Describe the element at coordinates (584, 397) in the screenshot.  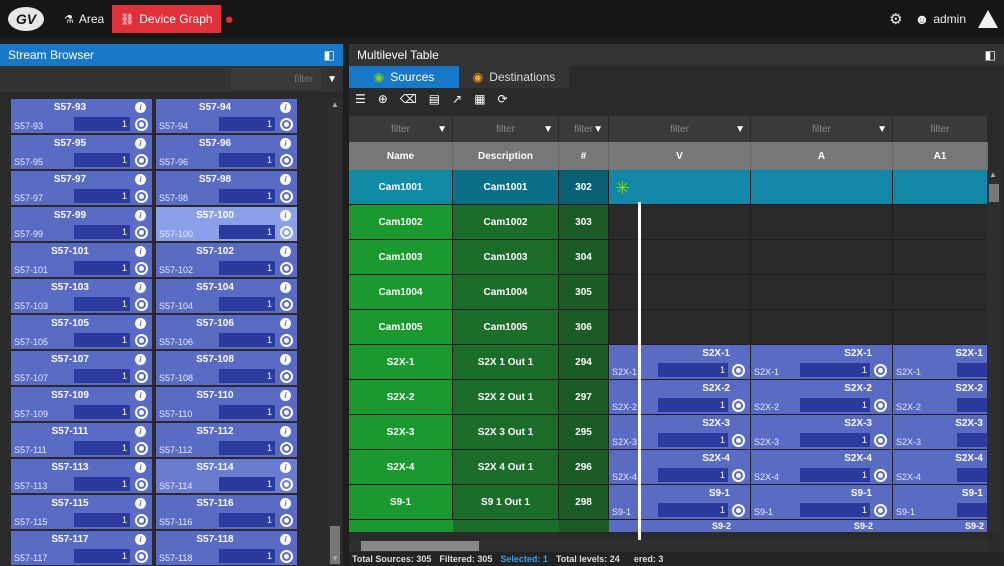
I see `row-number: 297` at that location.